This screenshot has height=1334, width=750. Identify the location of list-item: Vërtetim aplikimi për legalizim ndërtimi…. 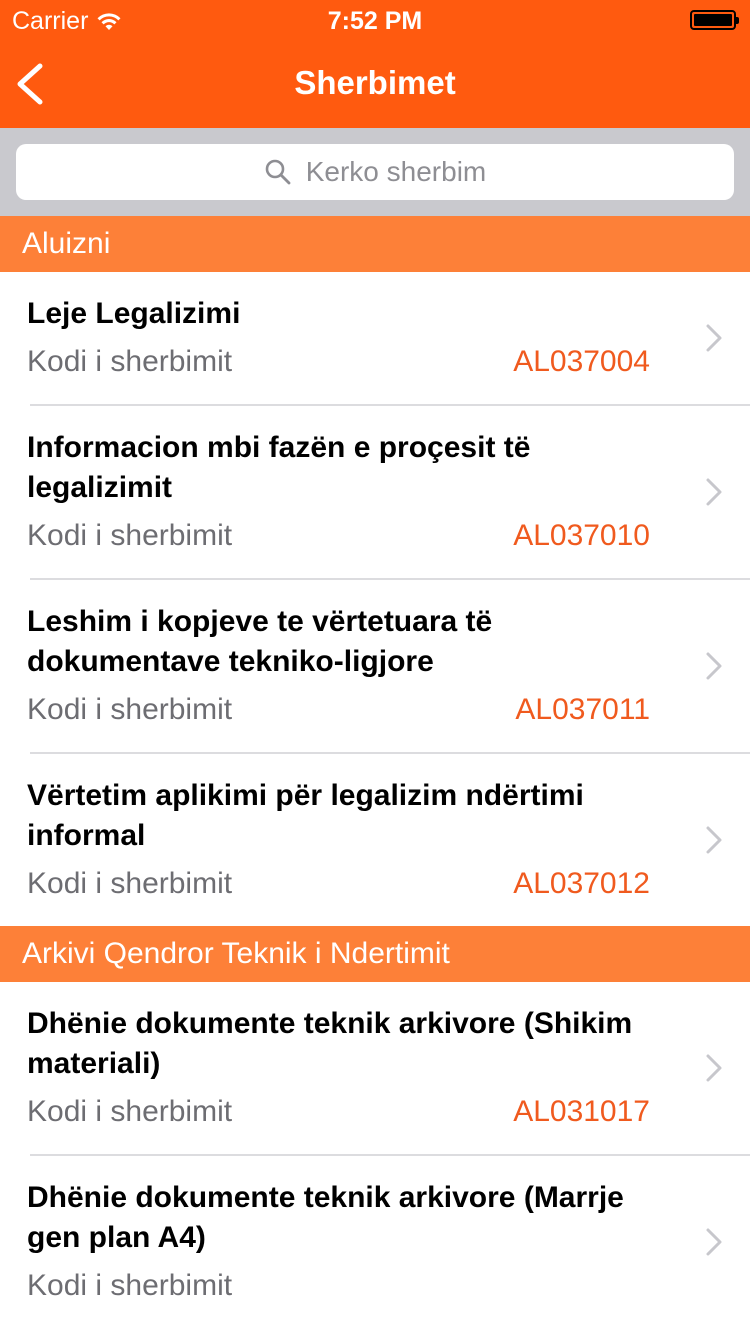
(375, 840).